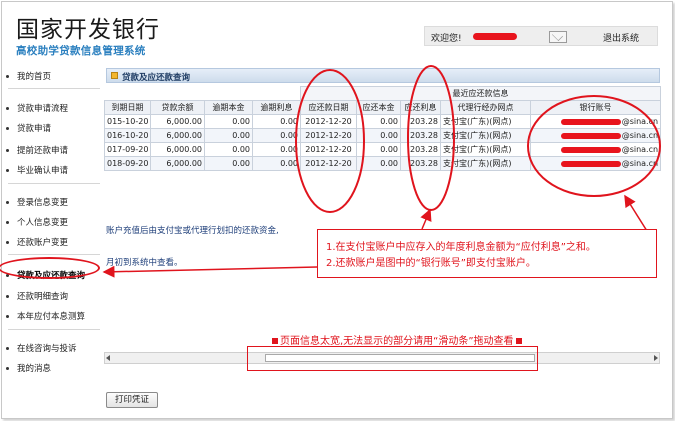 Image resolution: width=675 pixels, height=421 pixels. Describe the element at coordinates (45, 316) in the screenshot. I see `sidebar-item-annual-calc: 本年应付本息测算` at that location.